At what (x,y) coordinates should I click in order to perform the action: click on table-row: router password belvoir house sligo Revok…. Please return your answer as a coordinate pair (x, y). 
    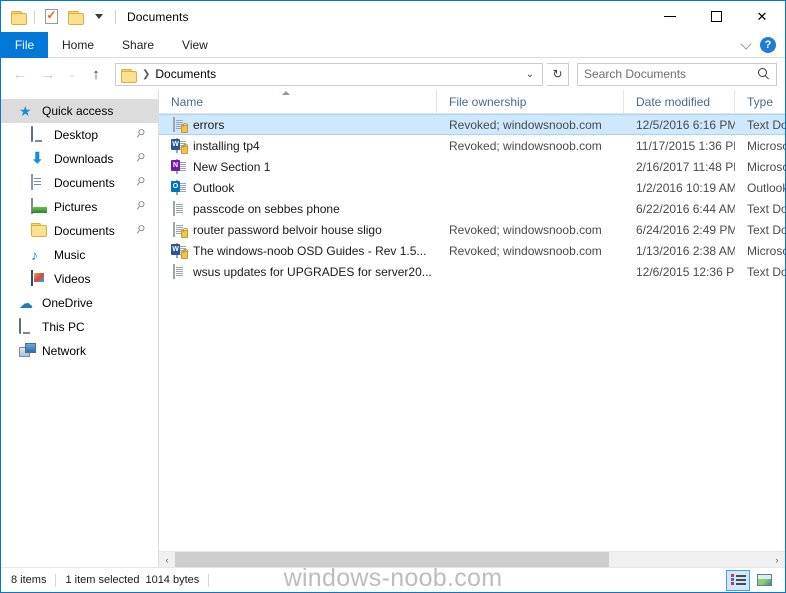
    Looking at the image, I should click on (472, 229).